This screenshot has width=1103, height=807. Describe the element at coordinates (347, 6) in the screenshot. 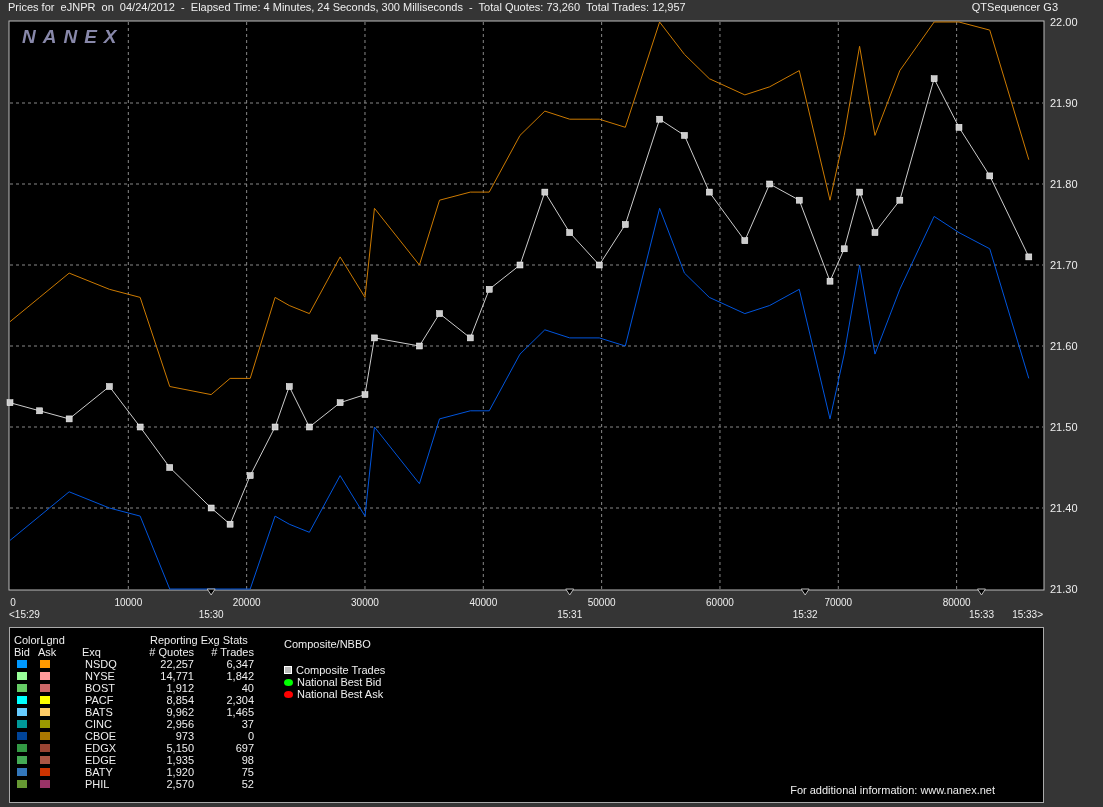

I see `window-title: Prices for eJNPR on 04/24/2012 - Elapsed Time: 4 Minutes, 24 Seconds, 300 Milliseconds - Total Quotes: 73,260 Total Trades: 12,957` at that location.